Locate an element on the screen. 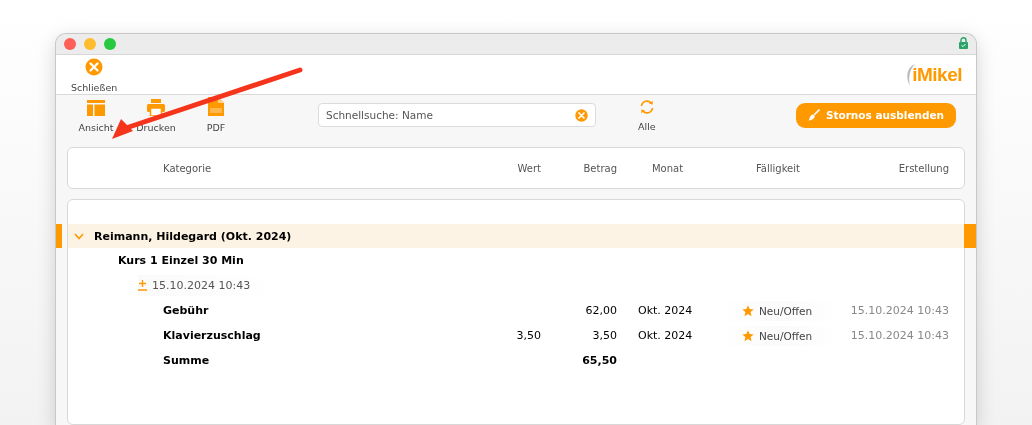 The height and width of the screenshot is (425, 1032). table-layout-icon is located at coordinates (96, 108).